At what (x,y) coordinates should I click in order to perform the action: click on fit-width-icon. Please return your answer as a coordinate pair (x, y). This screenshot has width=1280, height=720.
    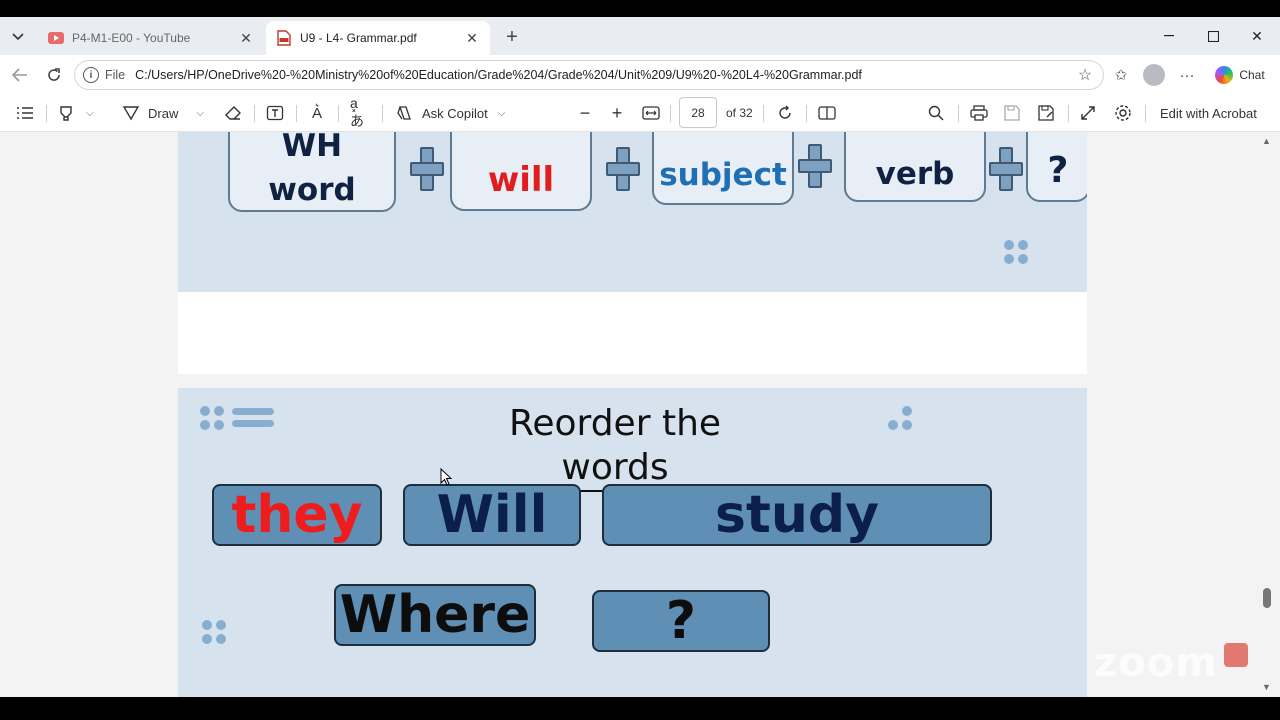
    Looking at the image, I should click on (651, 113).